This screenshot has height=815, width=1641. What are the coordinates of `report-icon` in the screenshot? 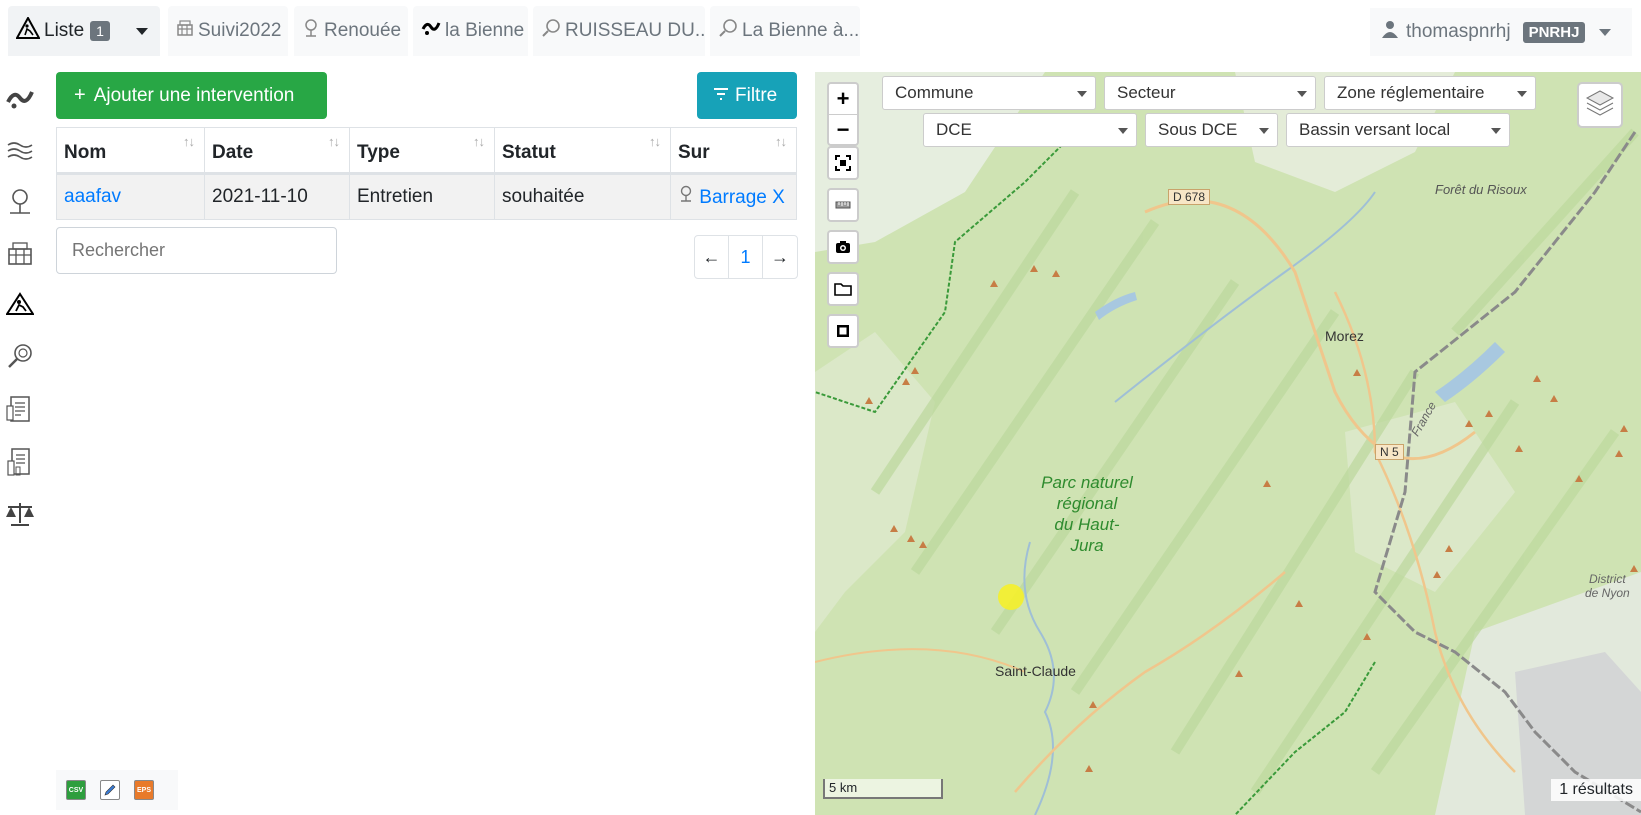 It's located at (20, 411).